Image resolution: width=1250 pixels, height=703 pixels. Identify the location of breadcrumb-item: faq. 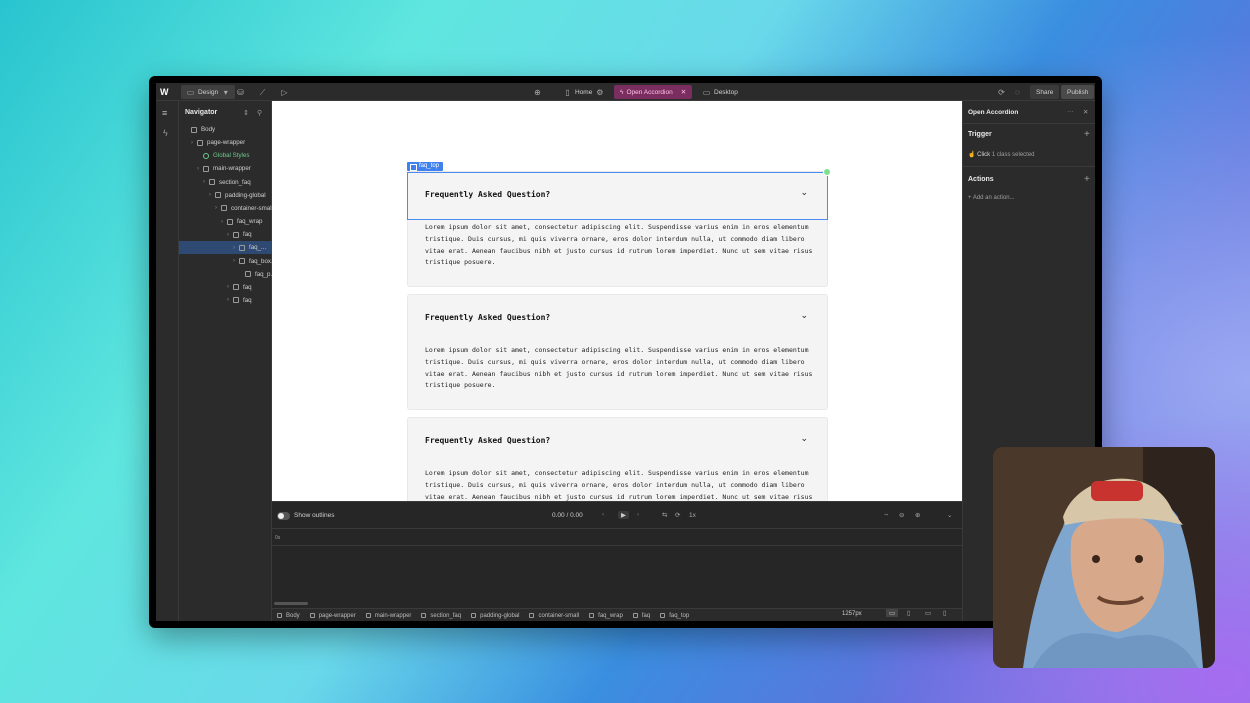
(641, 616).